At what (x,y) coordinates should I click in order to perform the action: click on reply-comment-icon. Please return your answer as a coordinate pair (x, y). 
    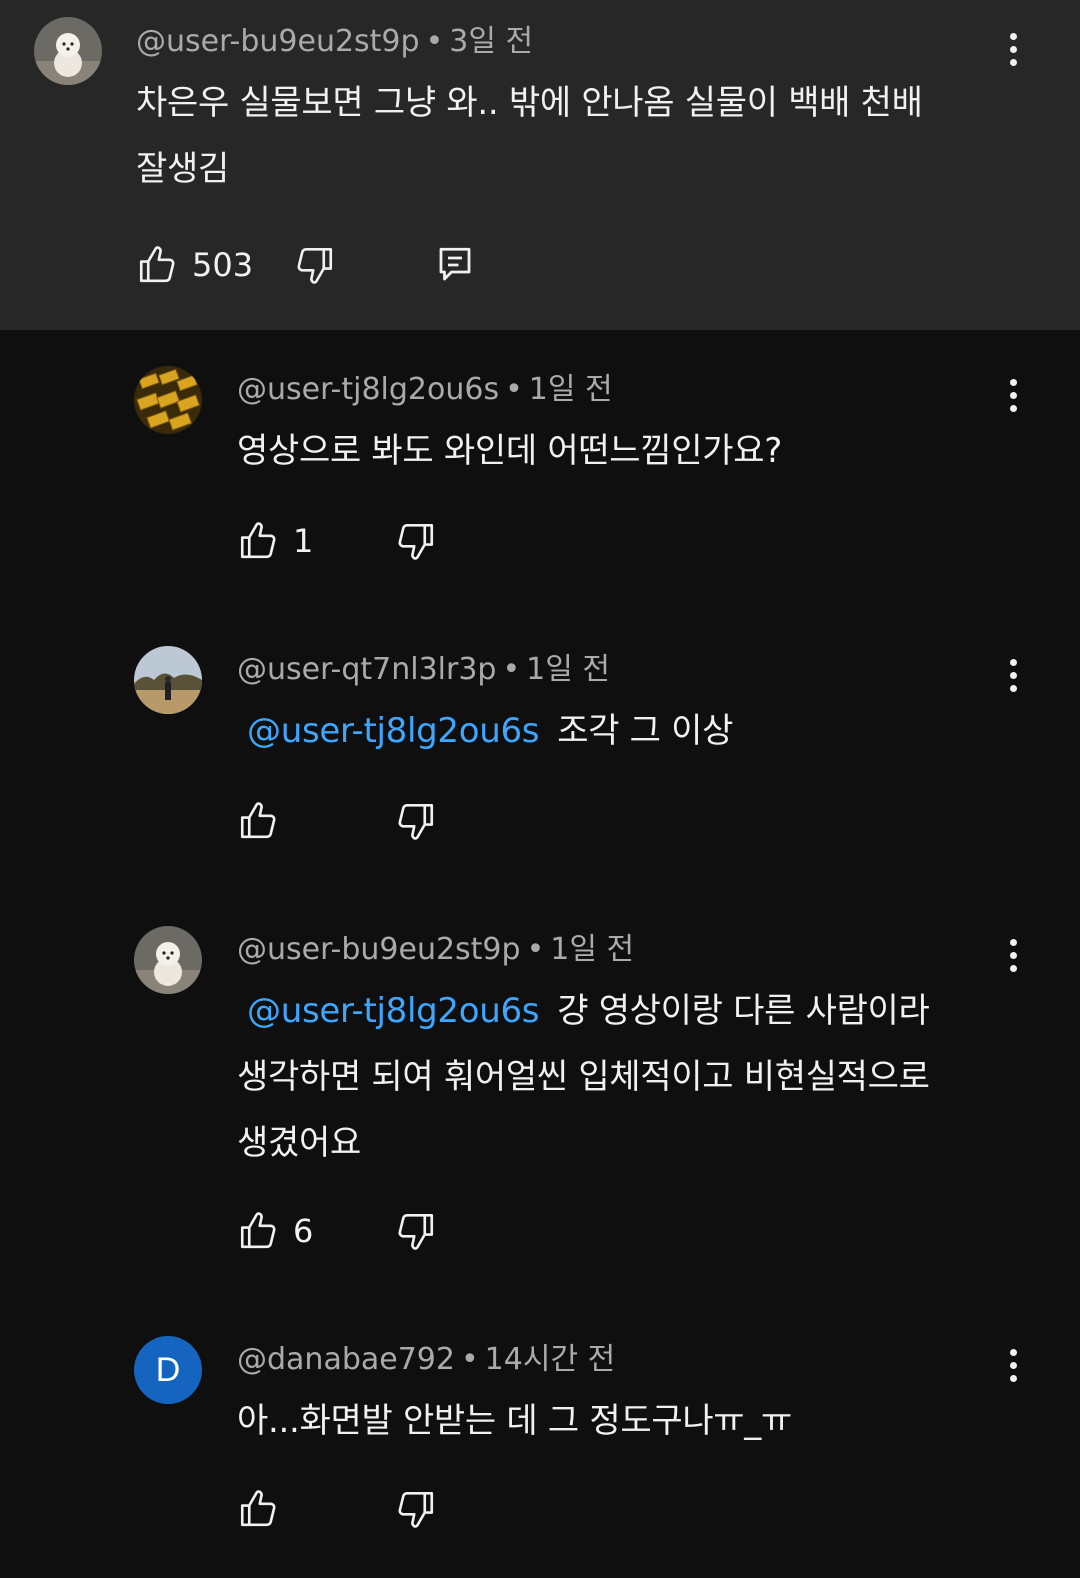
    Looking at the image, I should click on (455, 265).